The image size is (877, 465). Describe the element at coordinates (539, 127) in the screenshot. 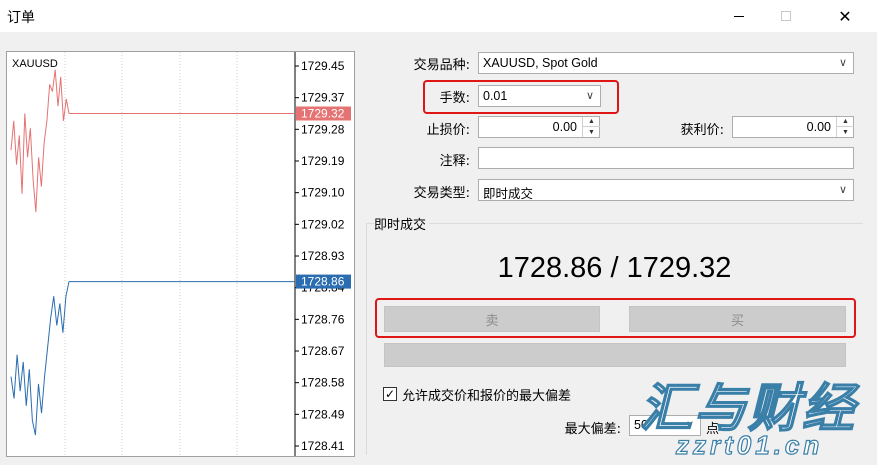

I see `stop-loss-input: 0.00 ▲ ▼` at that location.